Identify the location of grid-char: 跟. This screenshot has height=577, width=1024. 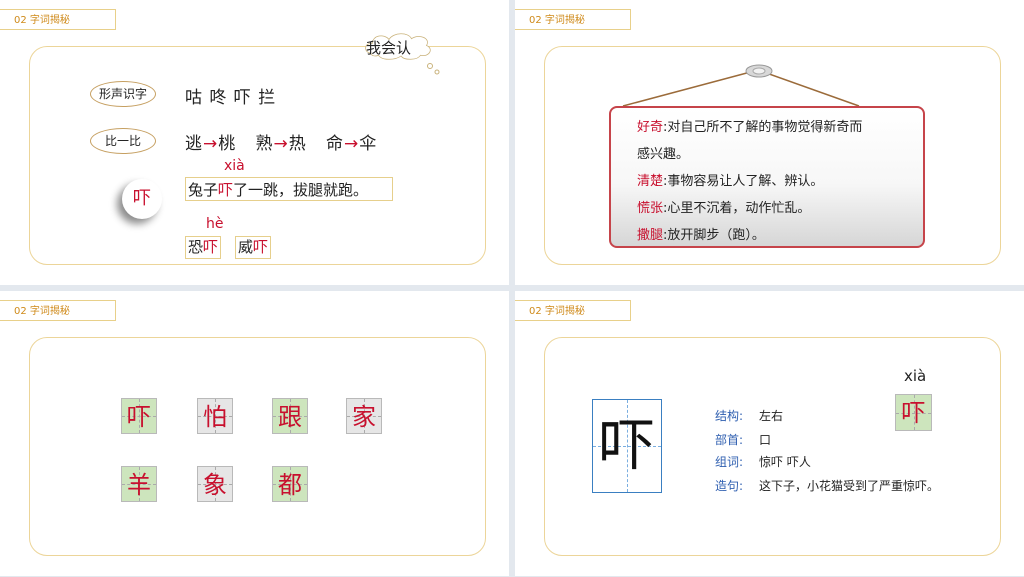
(290, 417).